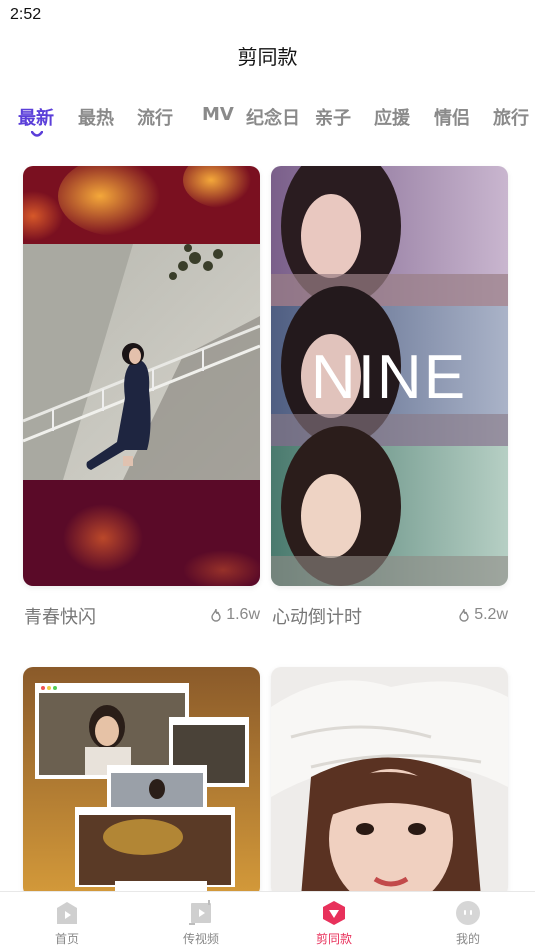 Image resolution: width=535 pixels, height=951 pixels. I want to click on nav-label: 传视频, so click(200, 939).